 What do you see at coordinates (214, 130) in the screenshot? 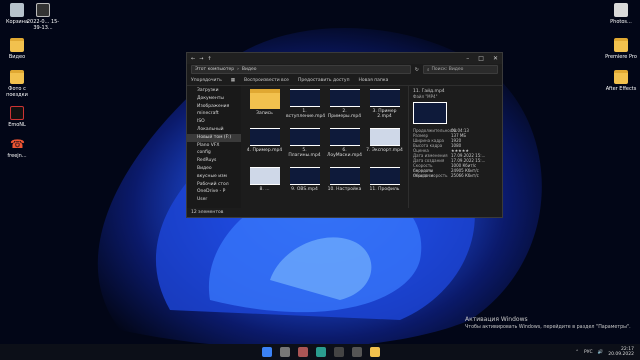
I see `nav-item: Локальный` at bounding box center [214, 130].